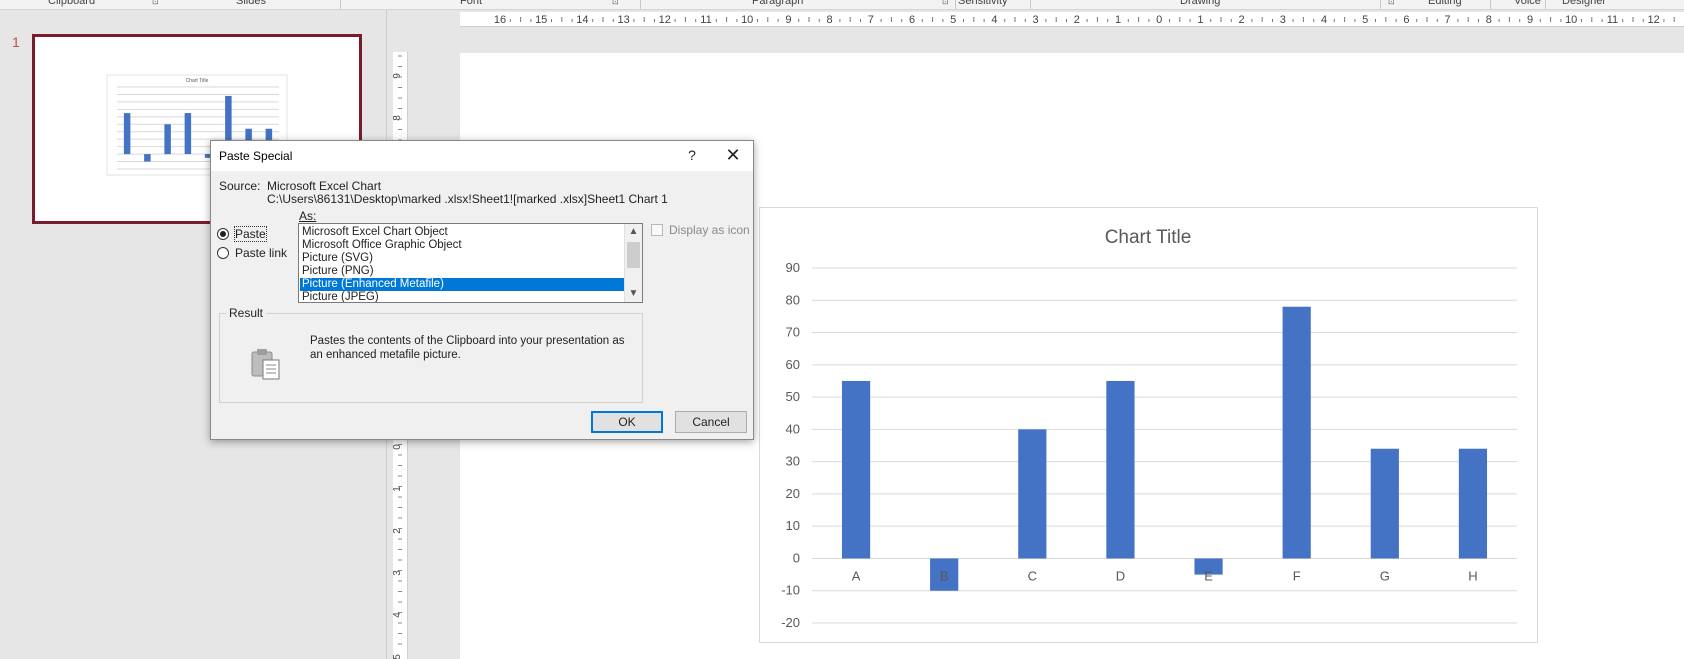  I want to click on ruler-label: 0, so click(1159, 20).